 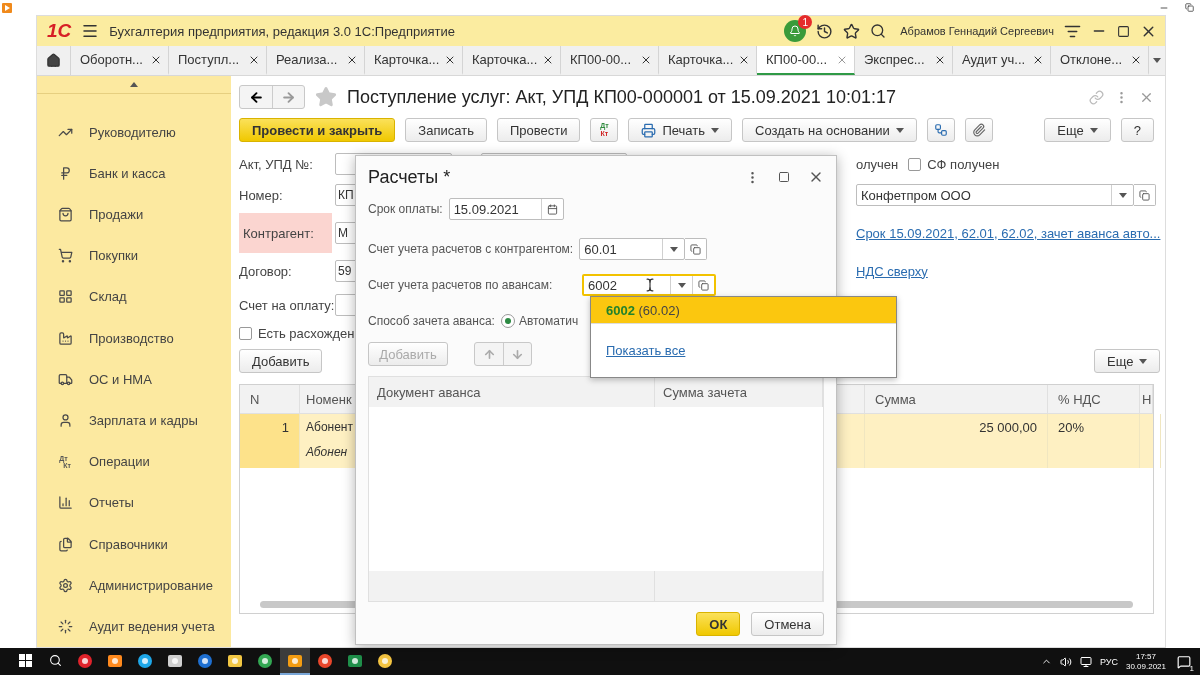 What do you see at coordinates (65, 338) in the screenshot?
I see `factory-icon` at bounding box center [65, 338].